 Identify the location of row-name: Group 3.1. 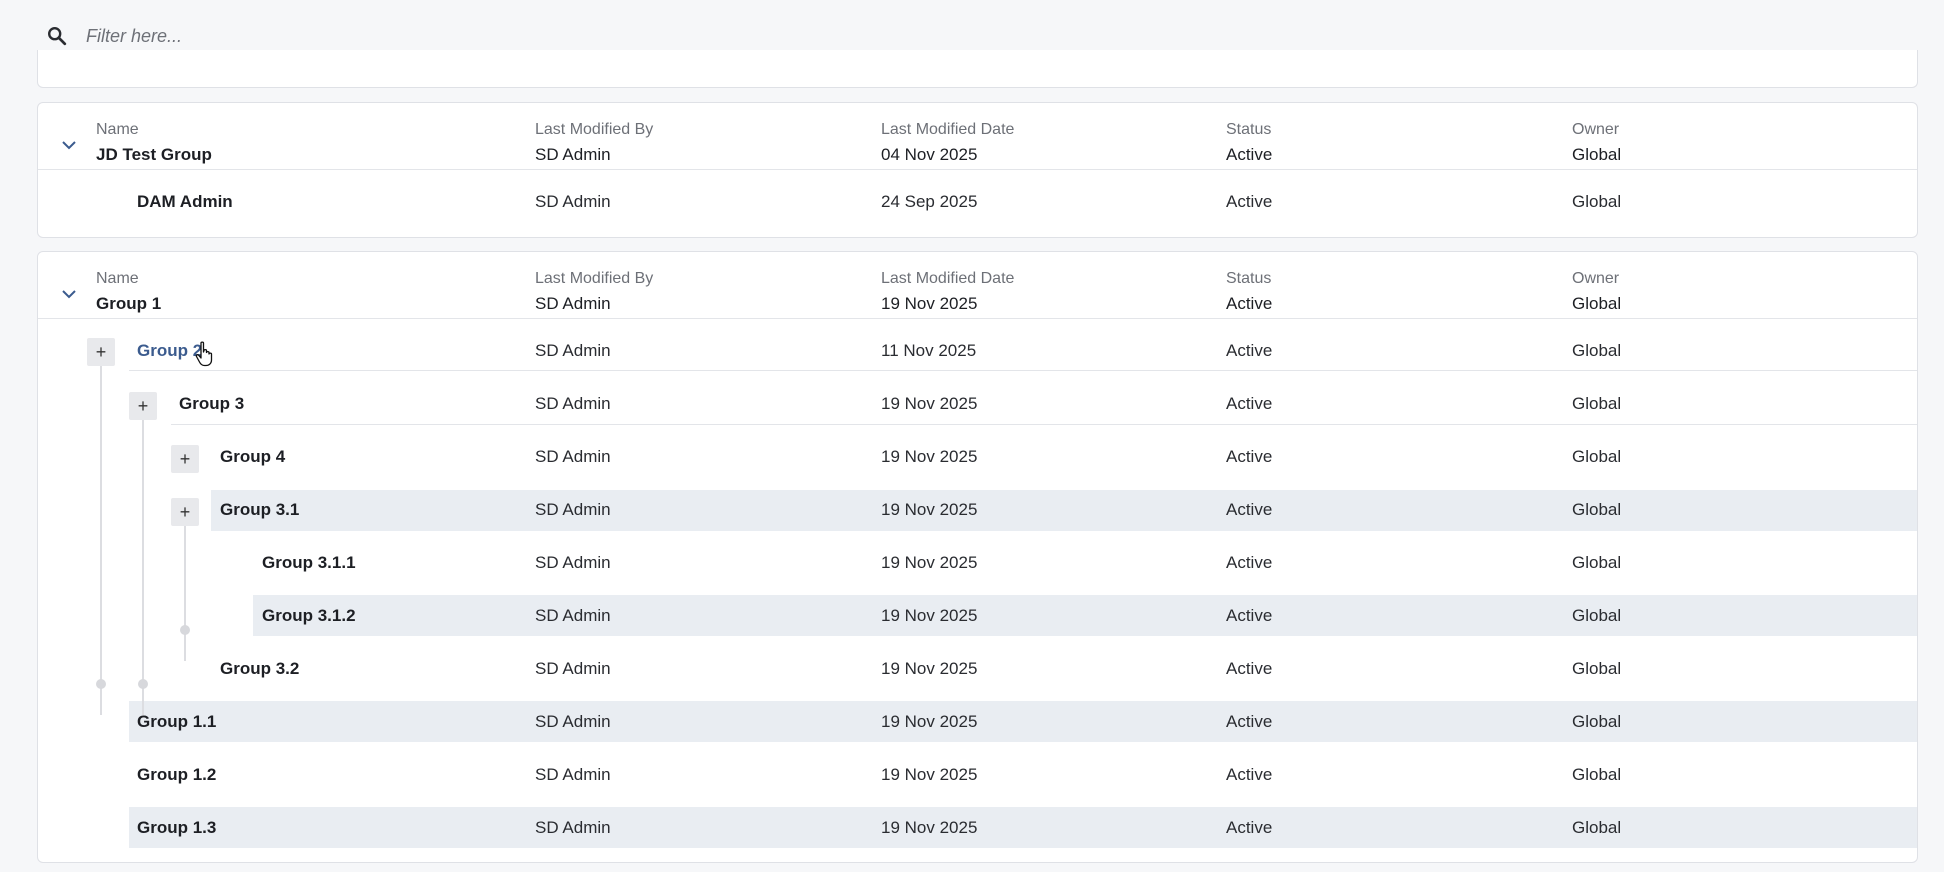
(259, 510).